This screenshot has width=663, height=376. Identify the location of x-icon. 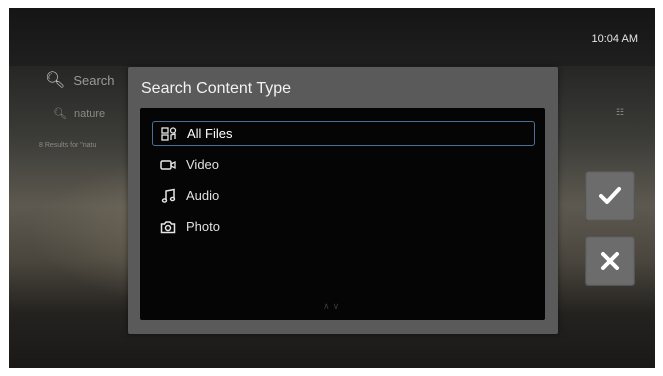
(610, 261).